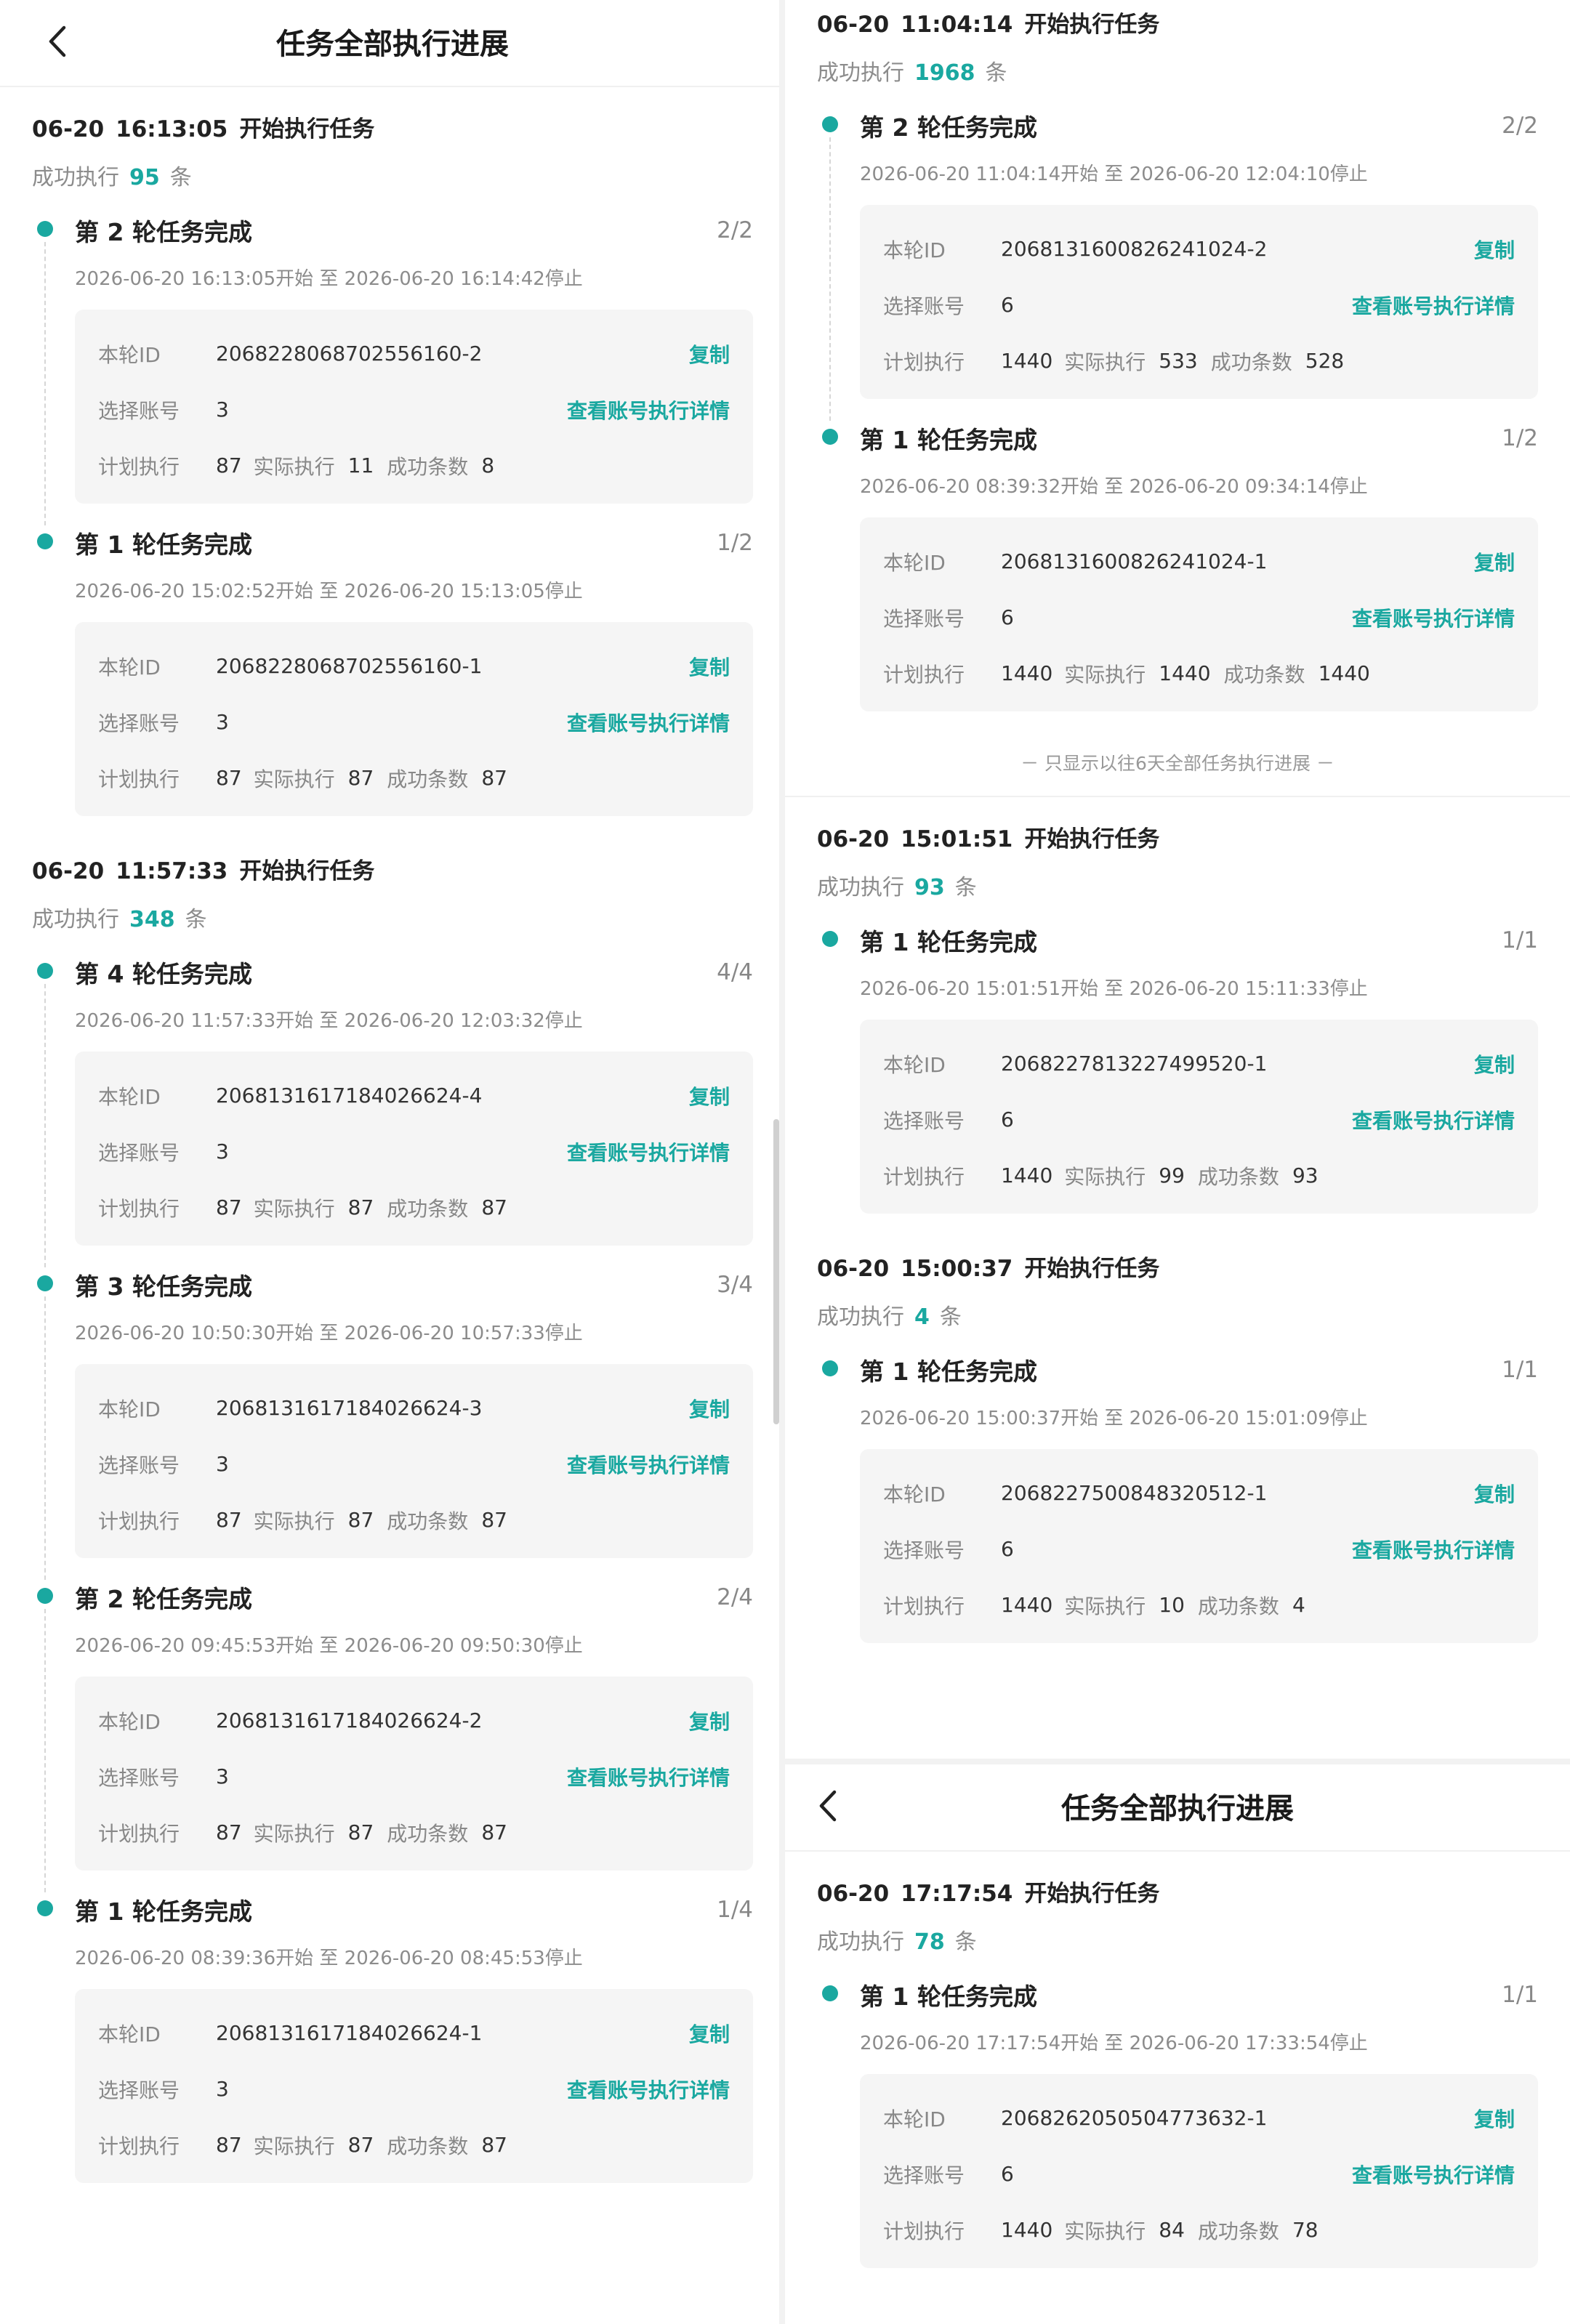 This screenshot has height=2324, width=1570. I want to click on round-title-row: 第 1 轮任务完成 1/4, so click(414, 1910).